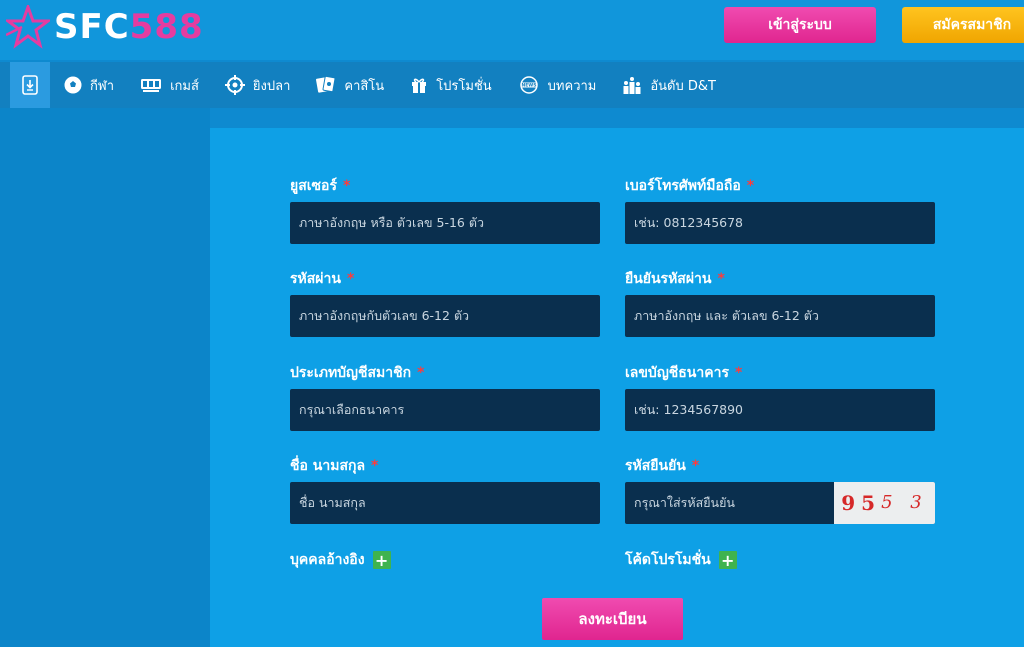 Image resolution: width=1024 pixels, height=647 pixels. Describe the element at coordinates (184, 86) in the screenshot. I see `nav-label-games: เกมส์` at that location.